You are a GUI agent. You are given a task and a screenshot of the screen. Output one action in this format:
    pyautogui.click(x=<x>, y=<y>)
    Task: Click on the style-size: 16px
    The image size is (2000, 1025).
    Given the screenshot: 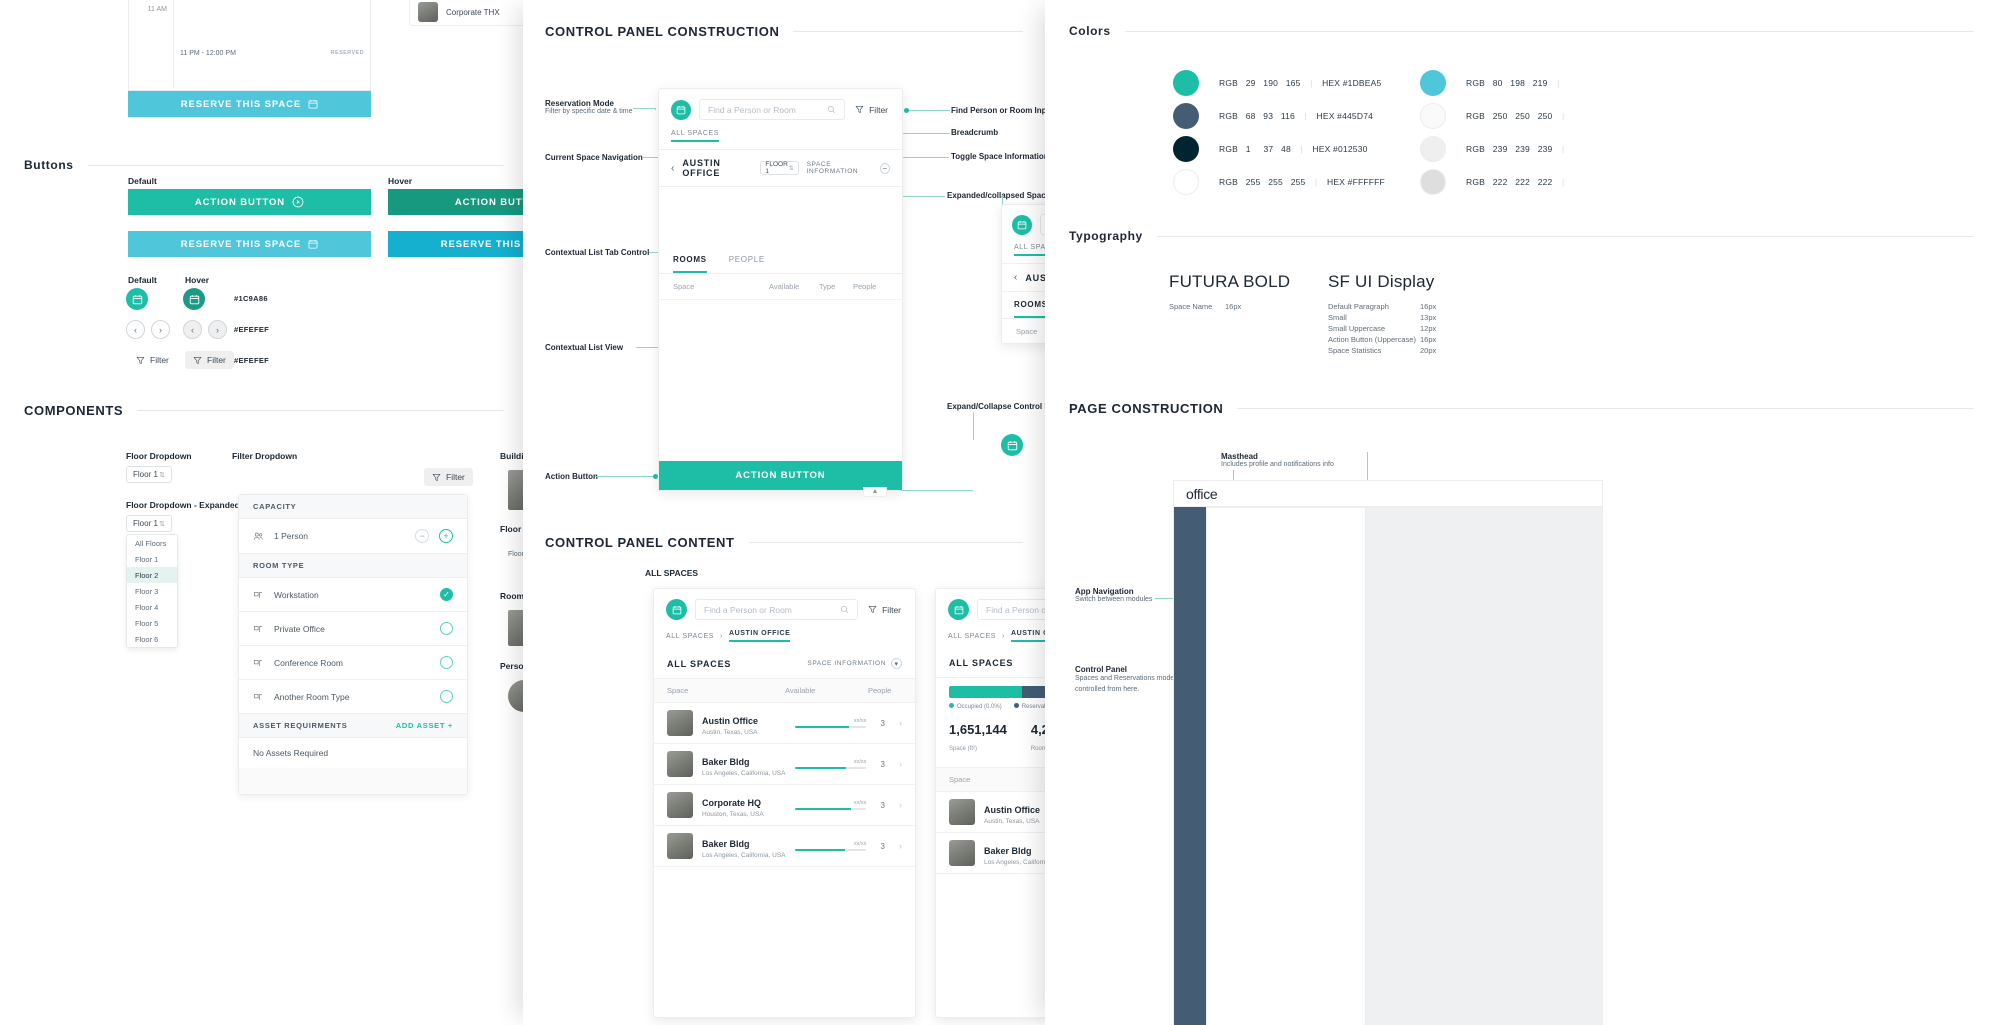 What is the action you would take?
    pyautogui.click(x=1233, y=306)
    